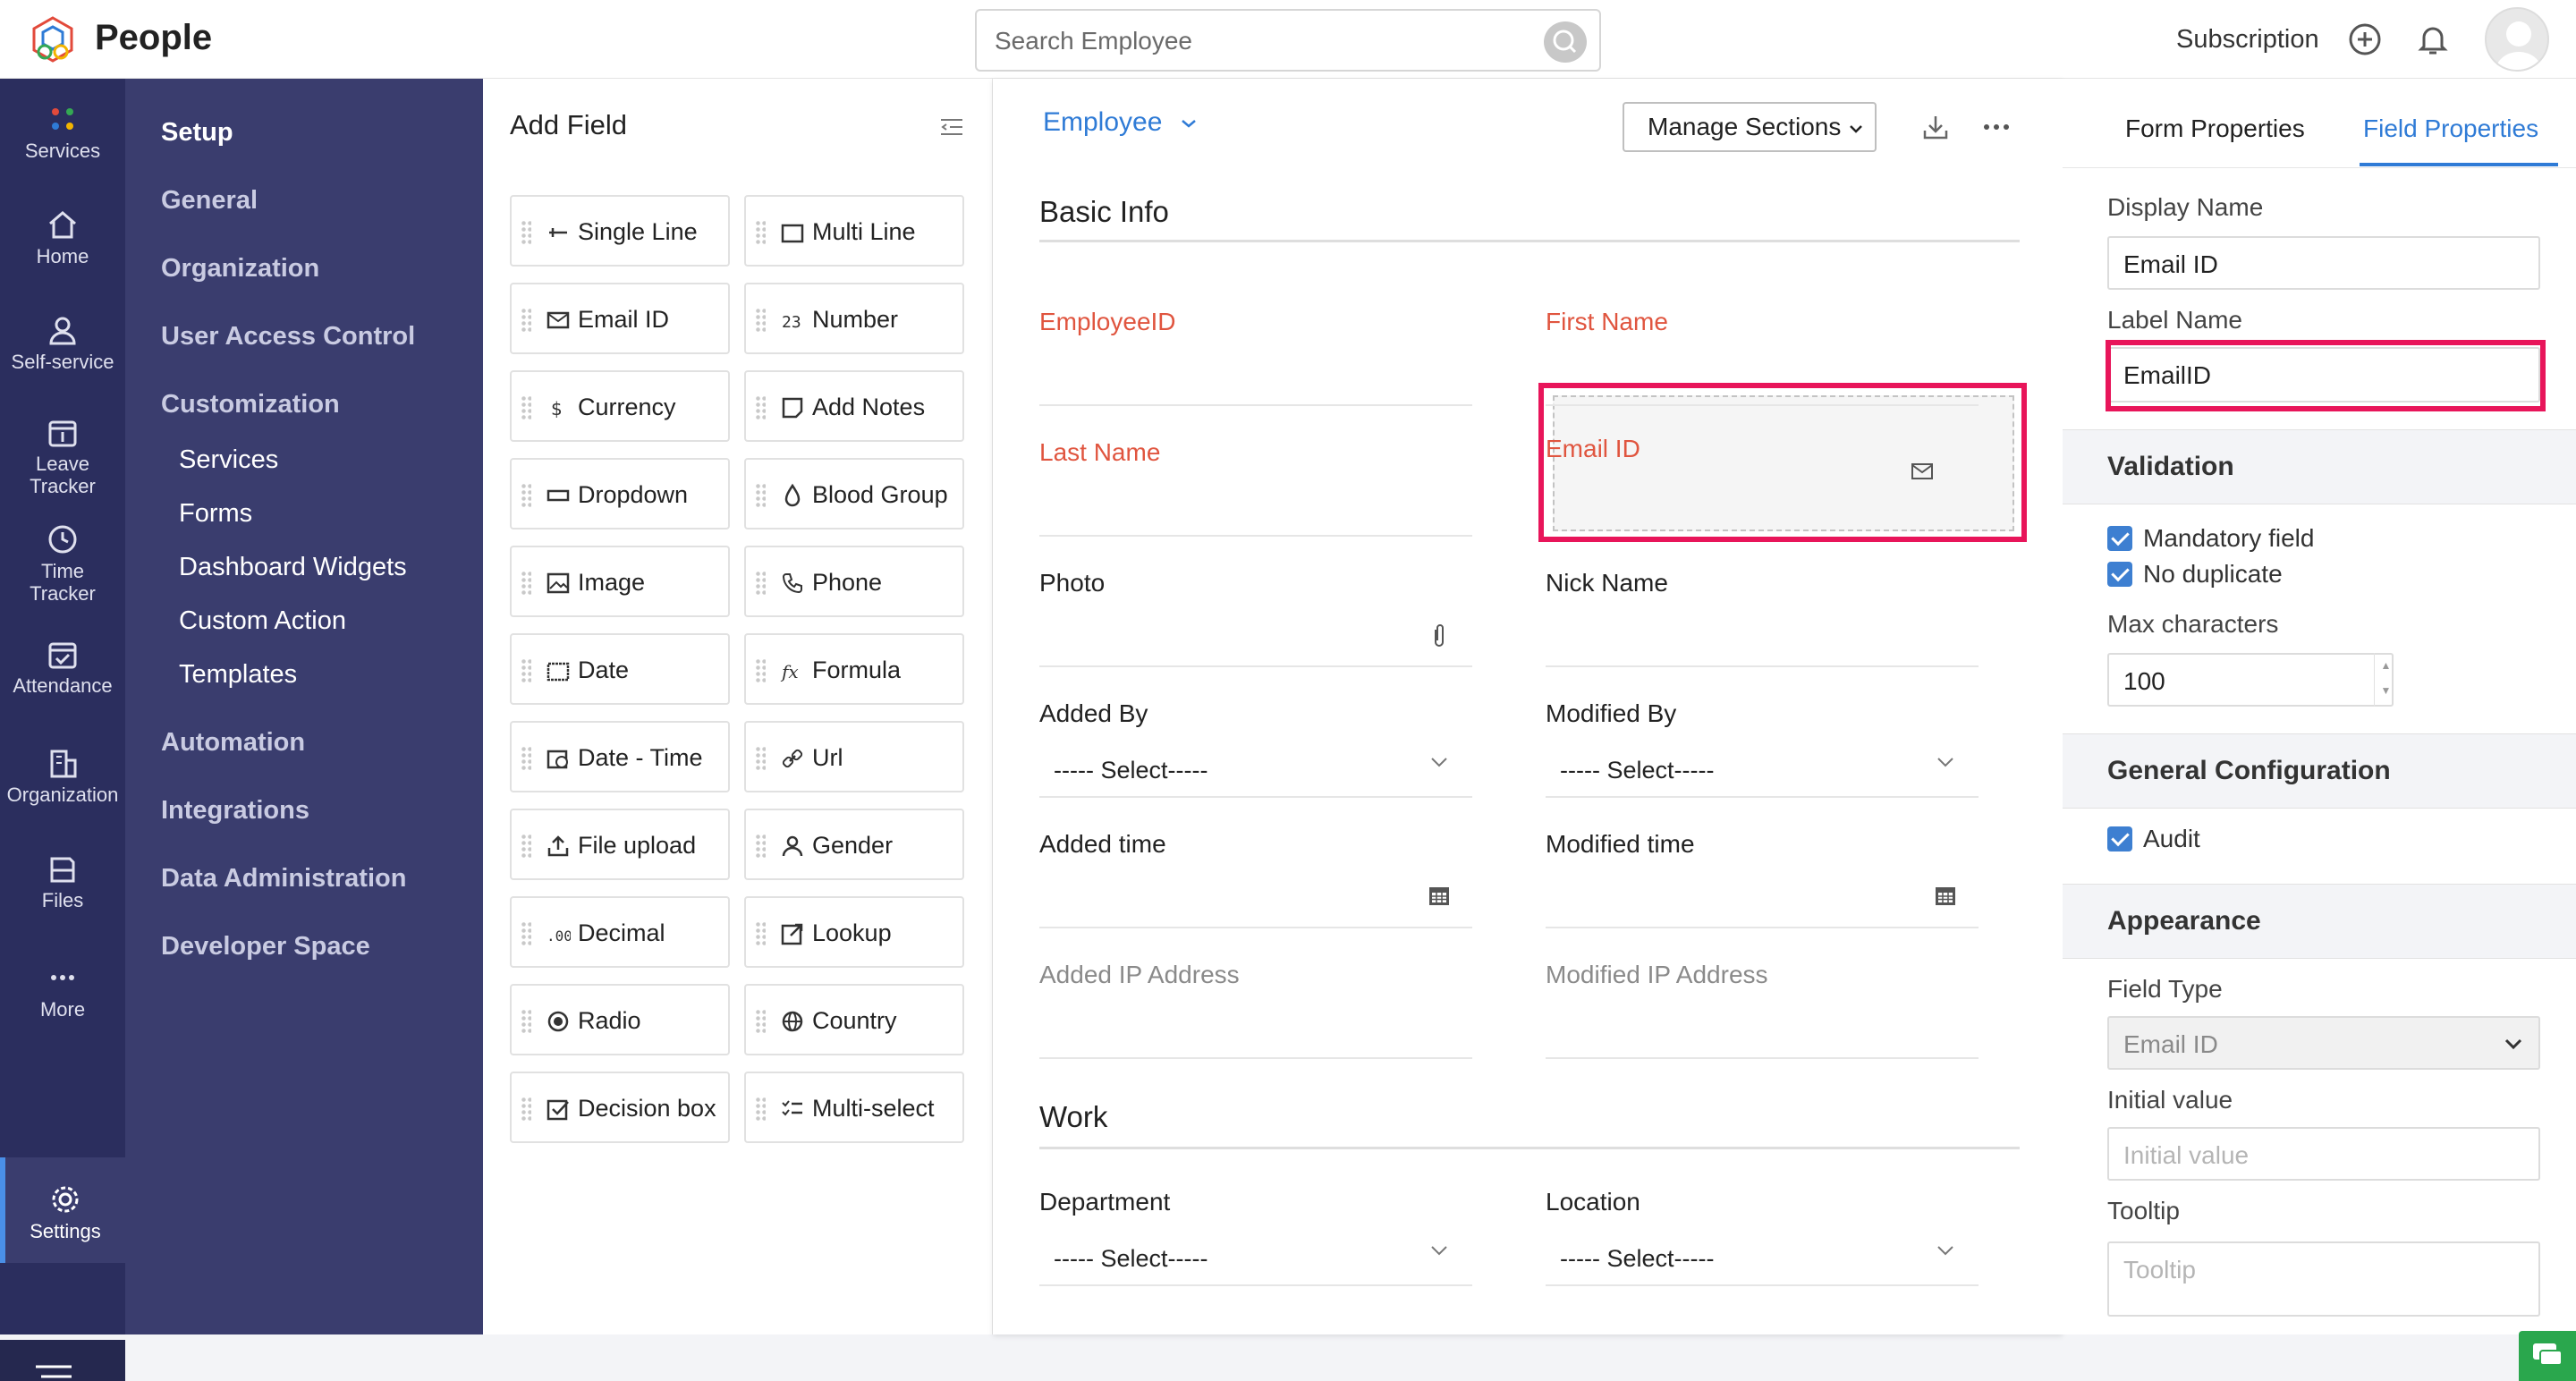 Image resolution: width=2576 pixels, height=1381 pixels. I want to click on submenu-custom-action: Custom Action, so click(262, 621).